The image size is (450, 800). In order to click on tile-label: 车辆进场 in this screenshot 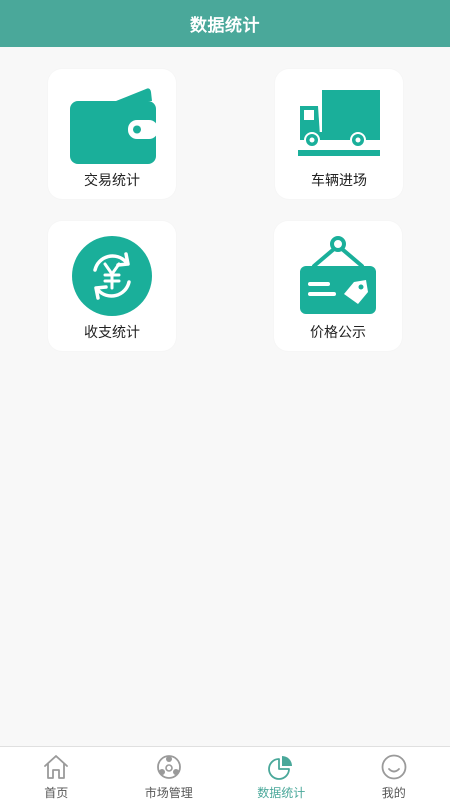, I will do `click(339, 181)`.